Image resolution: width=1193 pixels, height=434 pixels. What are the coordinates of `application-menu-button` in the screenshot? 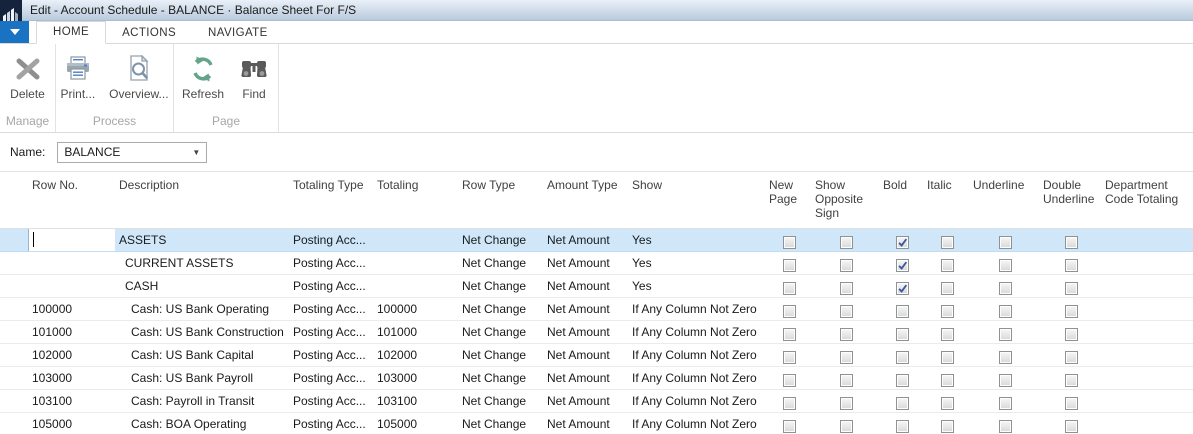 It's located at (14, 32).